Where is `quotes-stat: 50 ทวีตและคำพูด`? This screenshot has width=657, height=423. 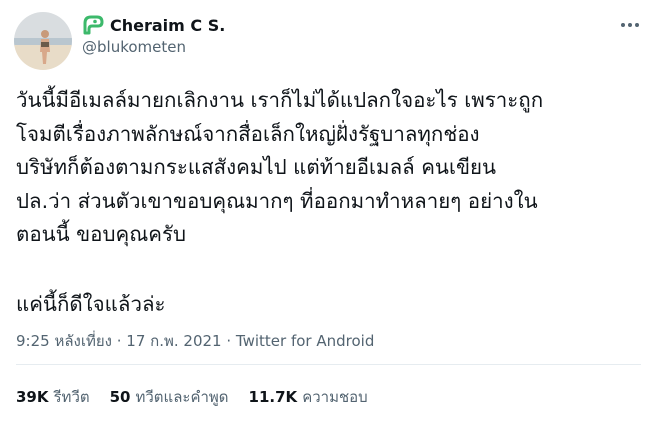
quotes-stat: 50 ทวีตและคำพูด is located at coordinates (169, 397).